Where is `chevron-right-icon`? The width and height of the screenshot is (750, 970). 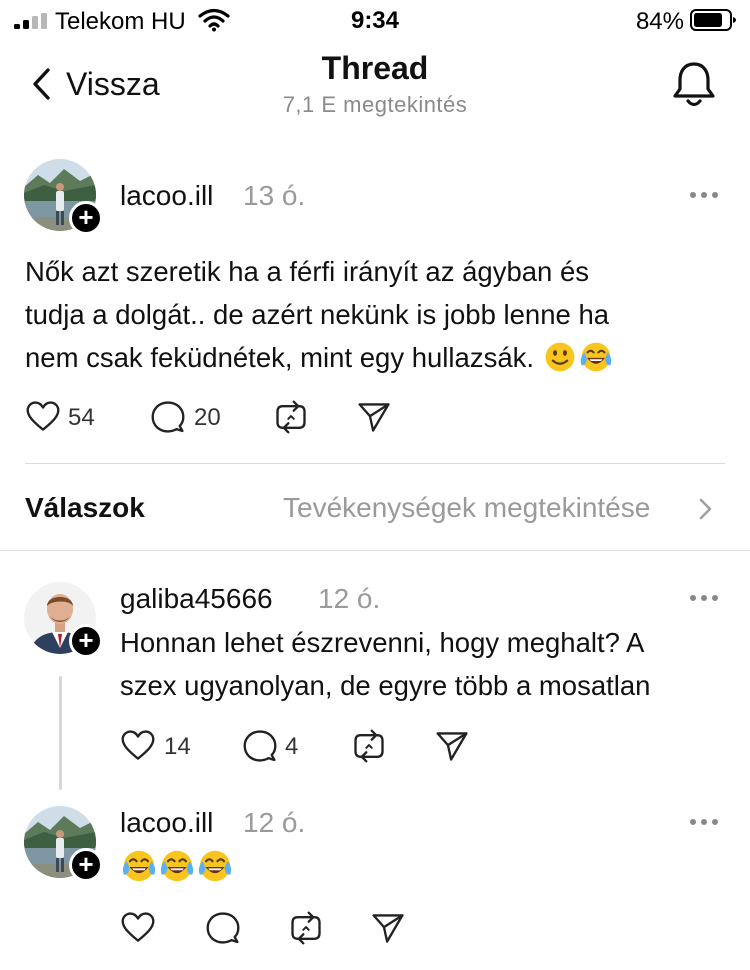
chevron-right-icon is located at coordinates (705, 509).